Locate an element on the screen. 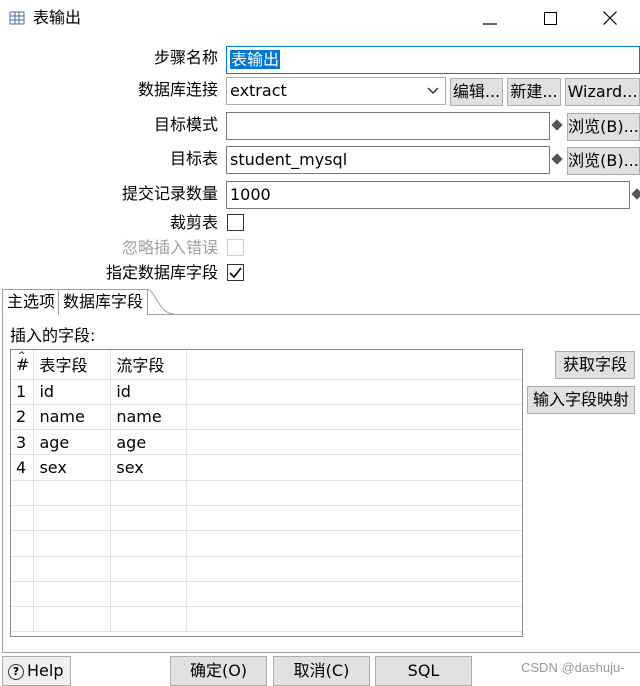 Image resolution: width=640 pixels, height=686 pixels. maximize-button is located at coordinates (550, 19).